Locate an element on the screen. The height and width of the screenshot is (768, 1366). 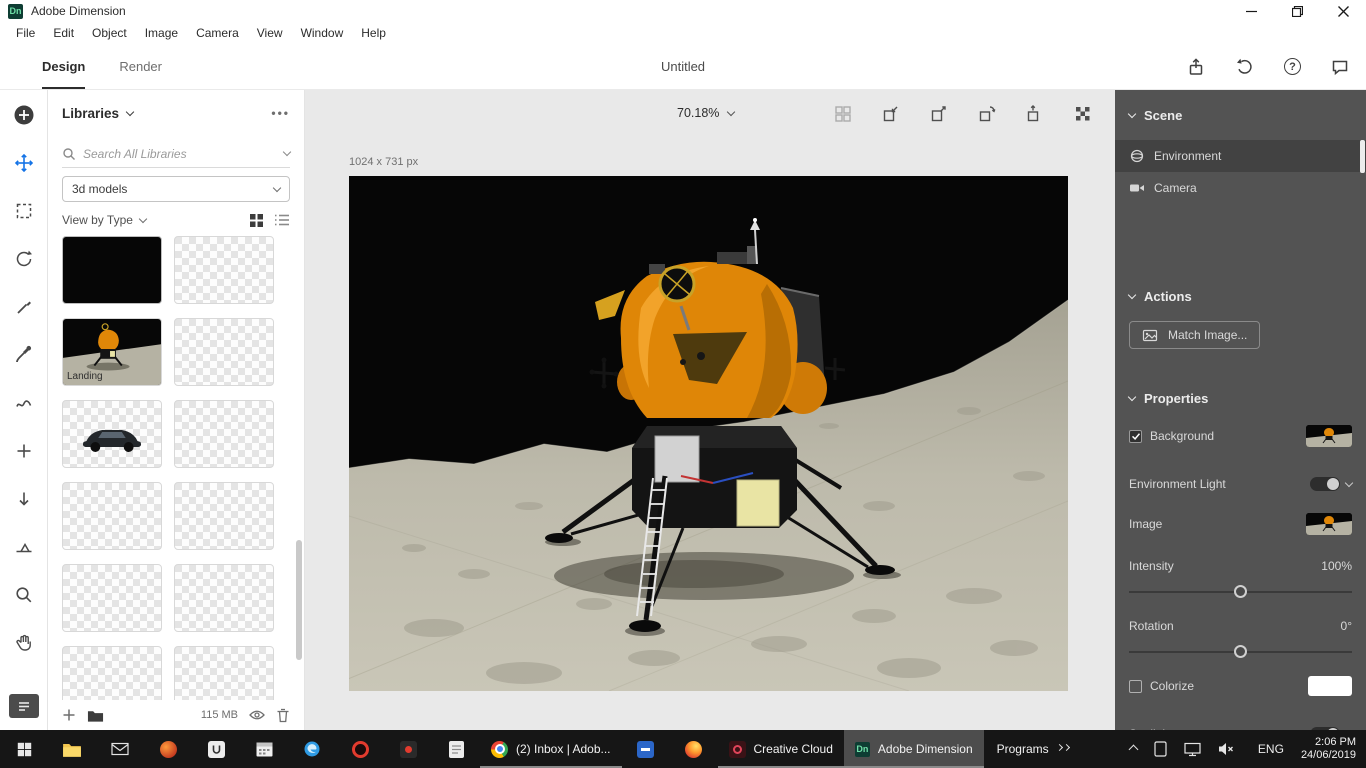
pinned-app-blue-icon is located at coordinates (646, 749).